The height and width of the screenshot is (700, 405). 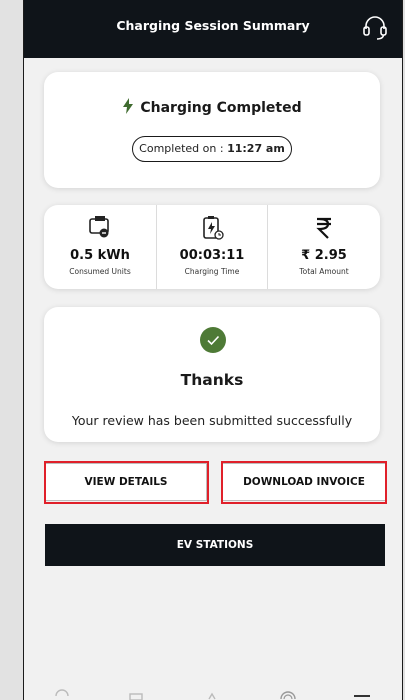 What do you see at coordinates (126, 482) in the screenshot?
I see `view-details-button: VIEW DETAILS` at bounding box center [126, 482].